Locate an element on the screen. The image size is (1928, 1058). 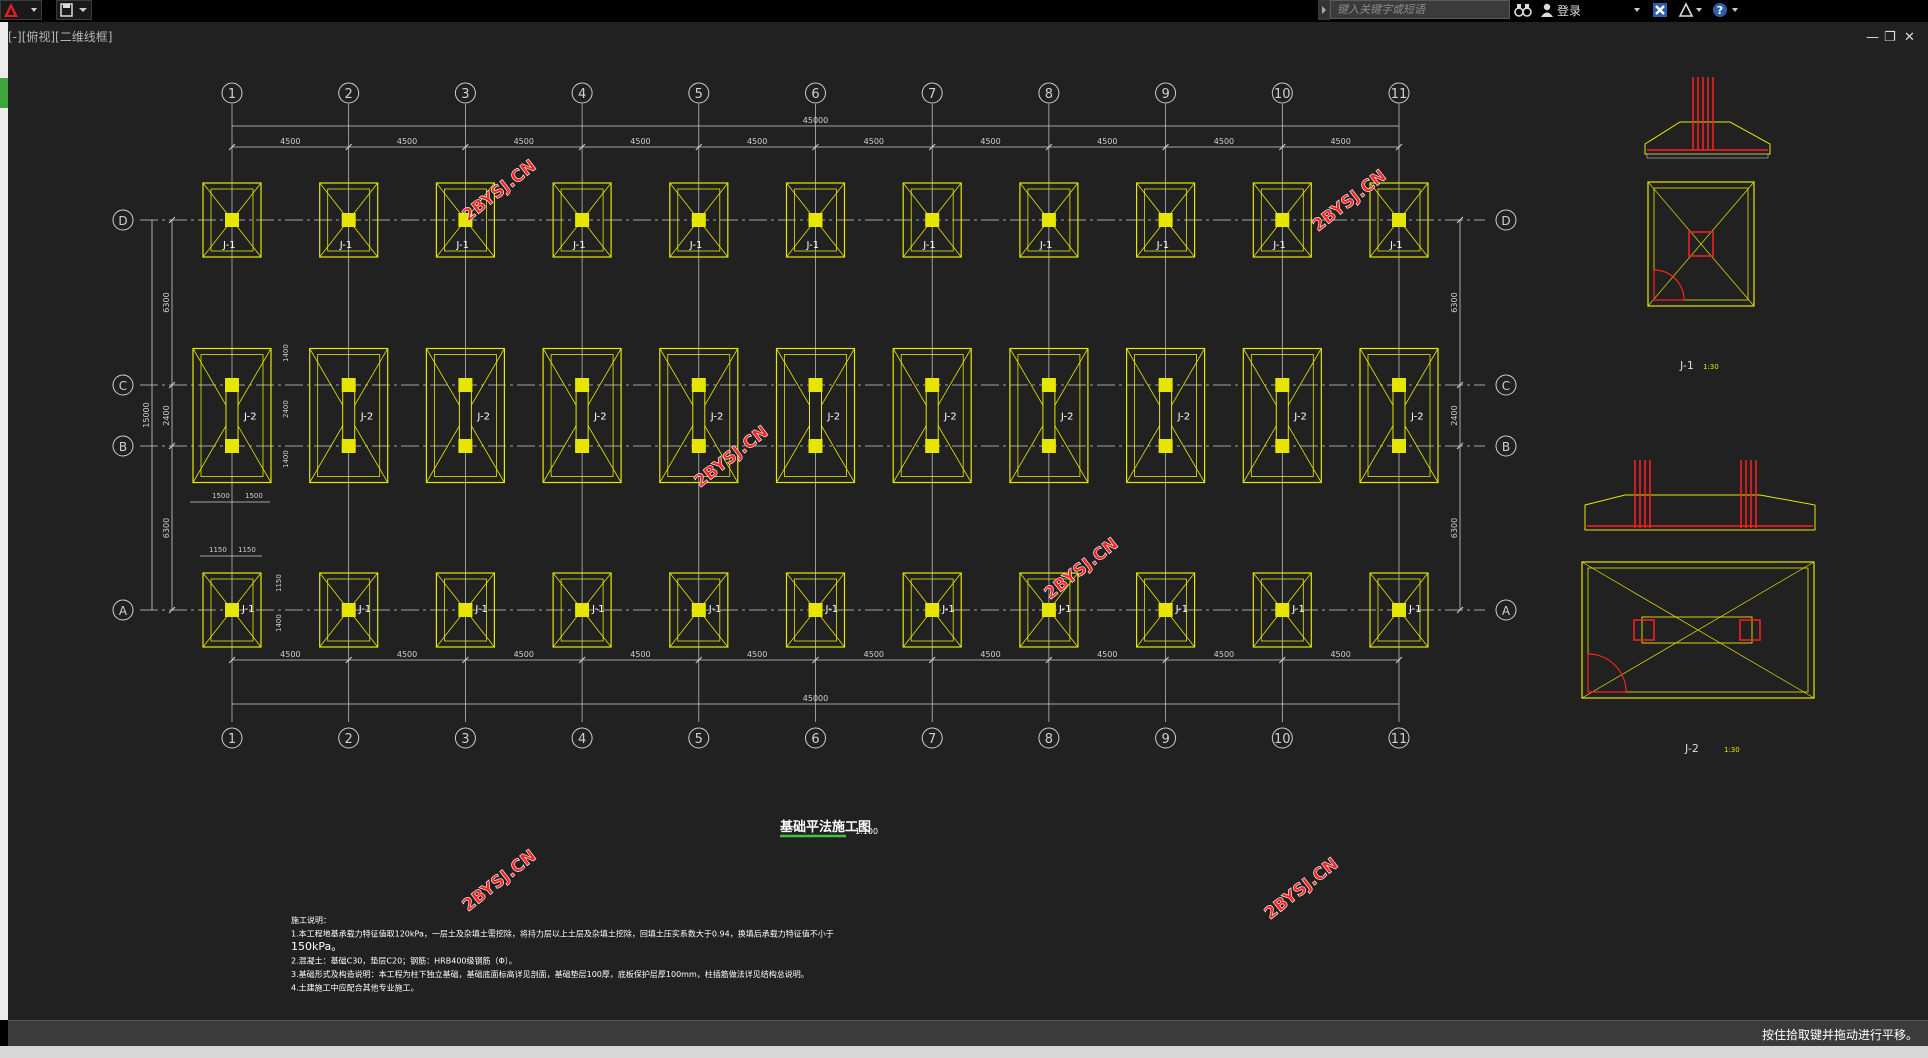
axis-label: A is located at coordinates (1506, 611).